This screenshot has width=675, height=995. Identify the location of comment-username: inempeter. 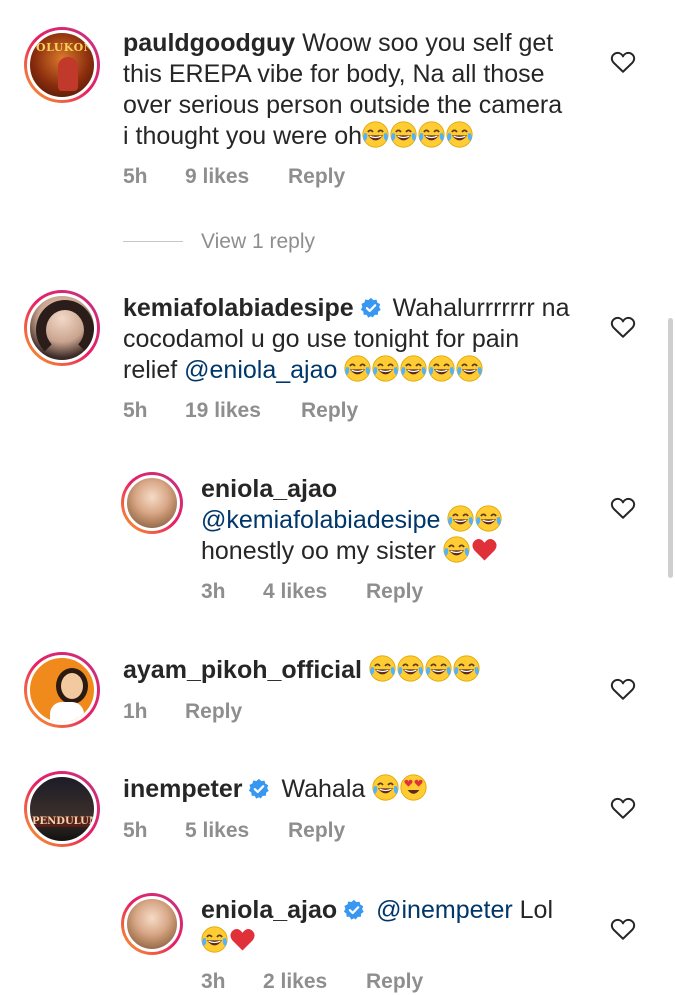
(182, 789).